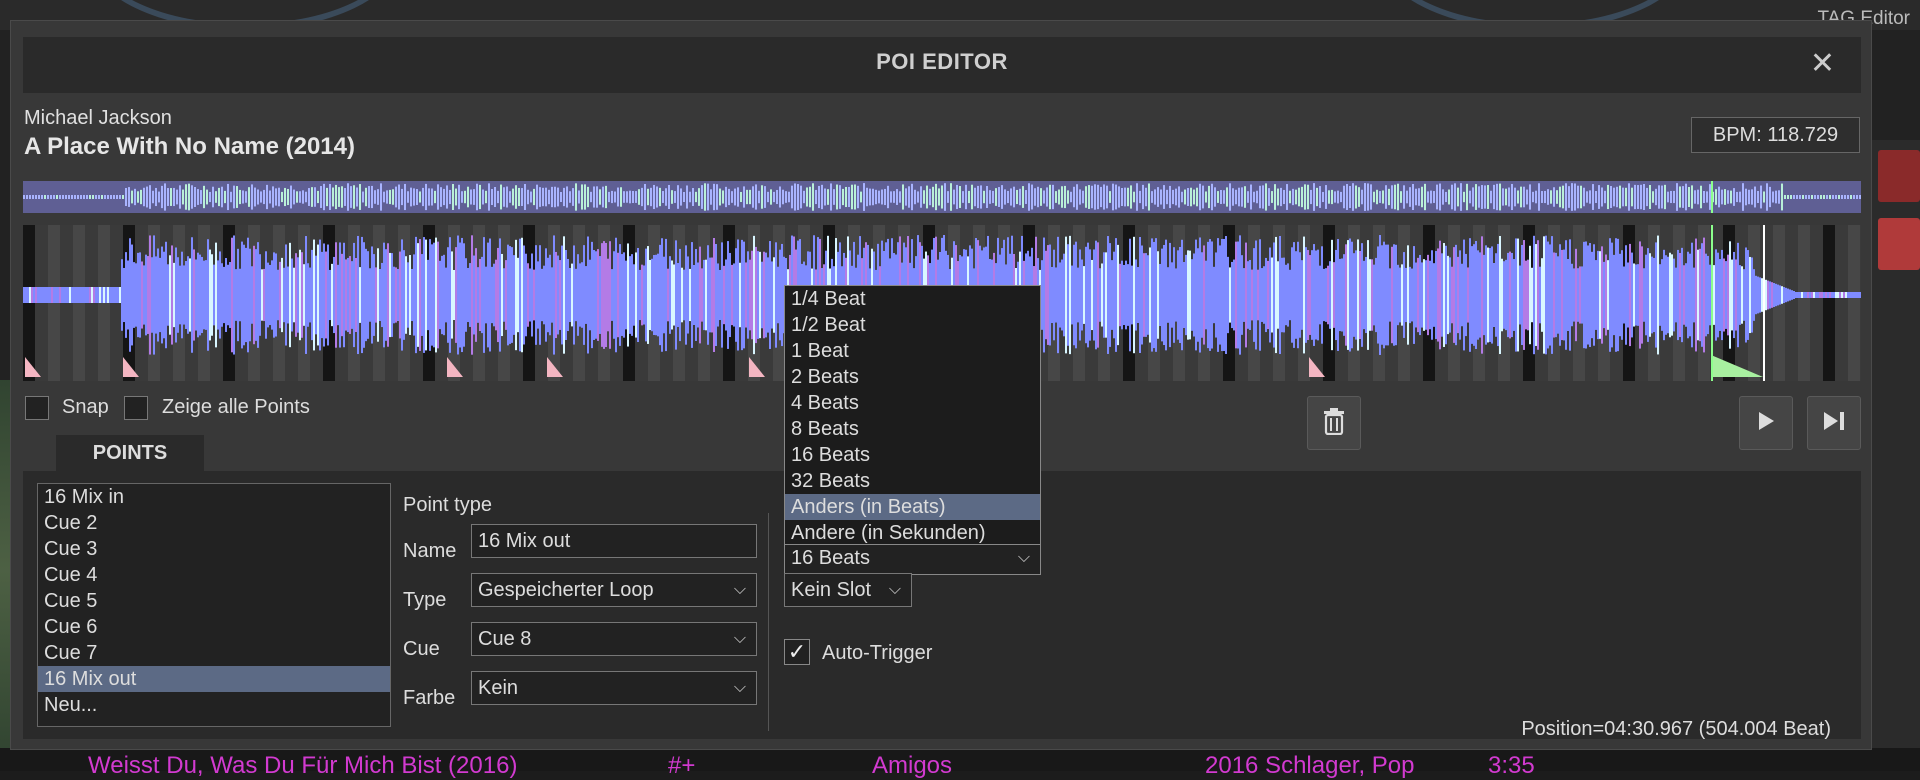 The height and width of the screenshot is (780, 1920). What do you see at coordinates (797, 652) in the screenshot?
I see `auto-trigger-checkbox: ✓` at bounding box center [797, 652].